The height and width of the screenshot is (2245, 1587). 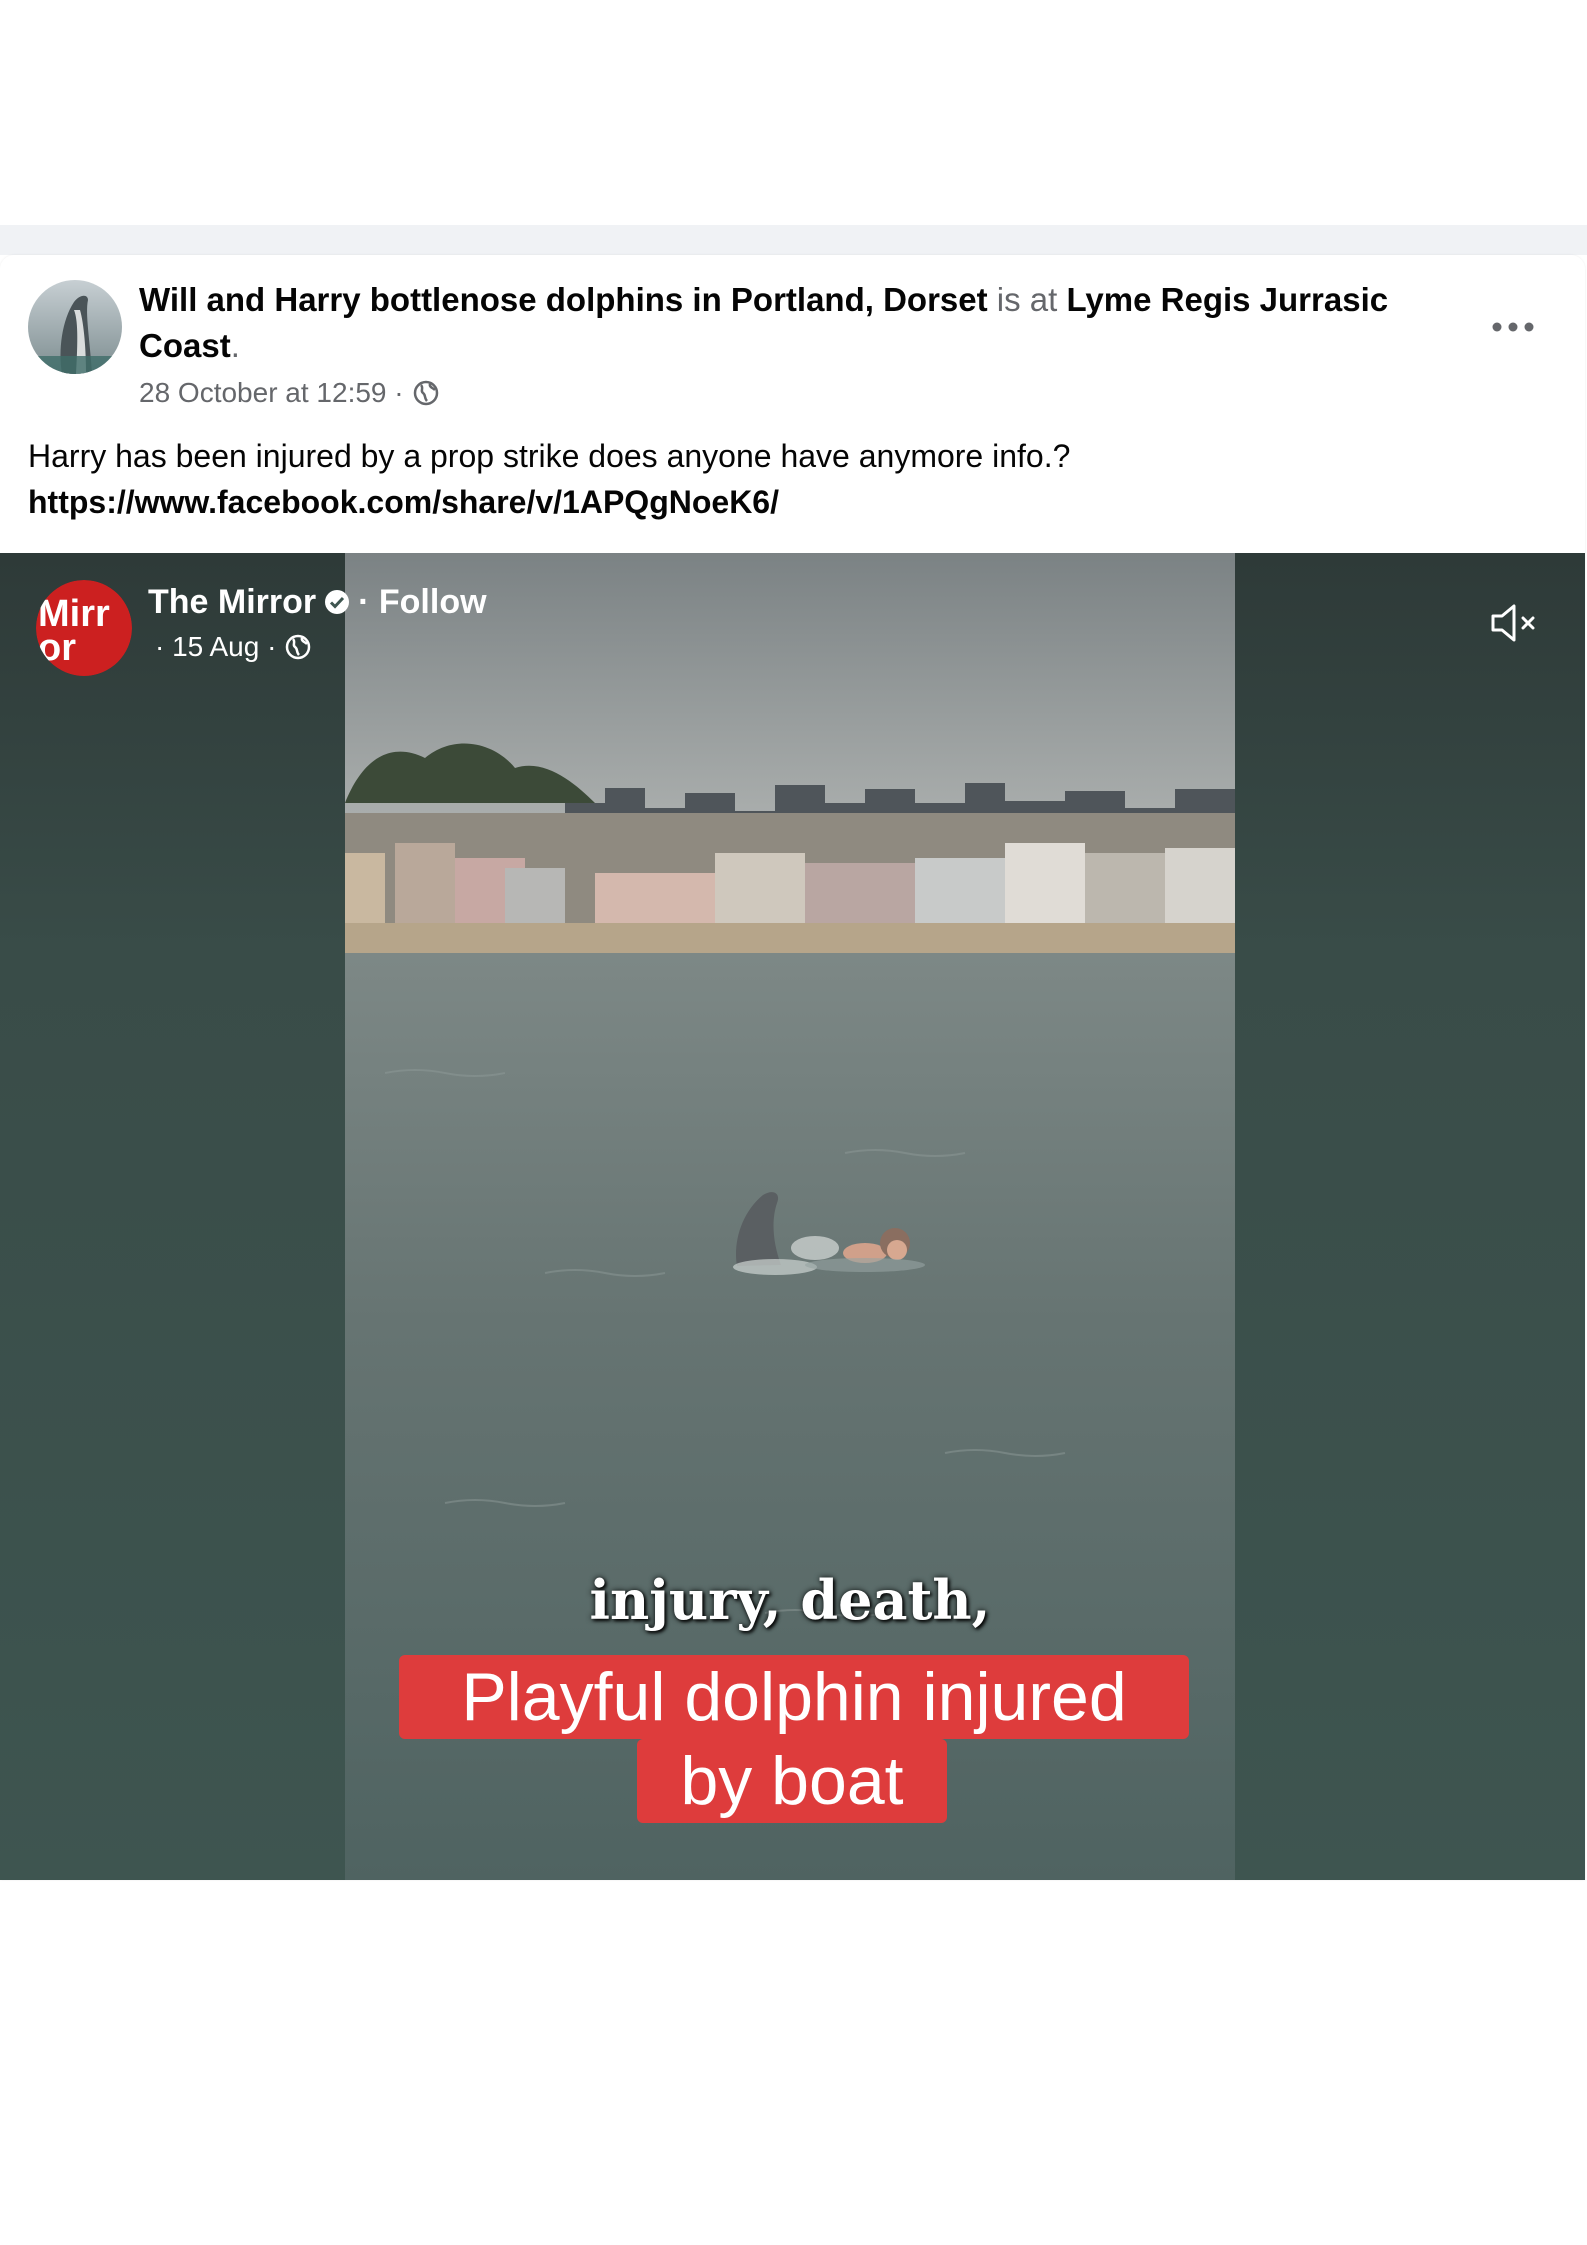 I want to click on post-timestamp-row: 28 October at 12:59 ·, so click(x=289, y=393).